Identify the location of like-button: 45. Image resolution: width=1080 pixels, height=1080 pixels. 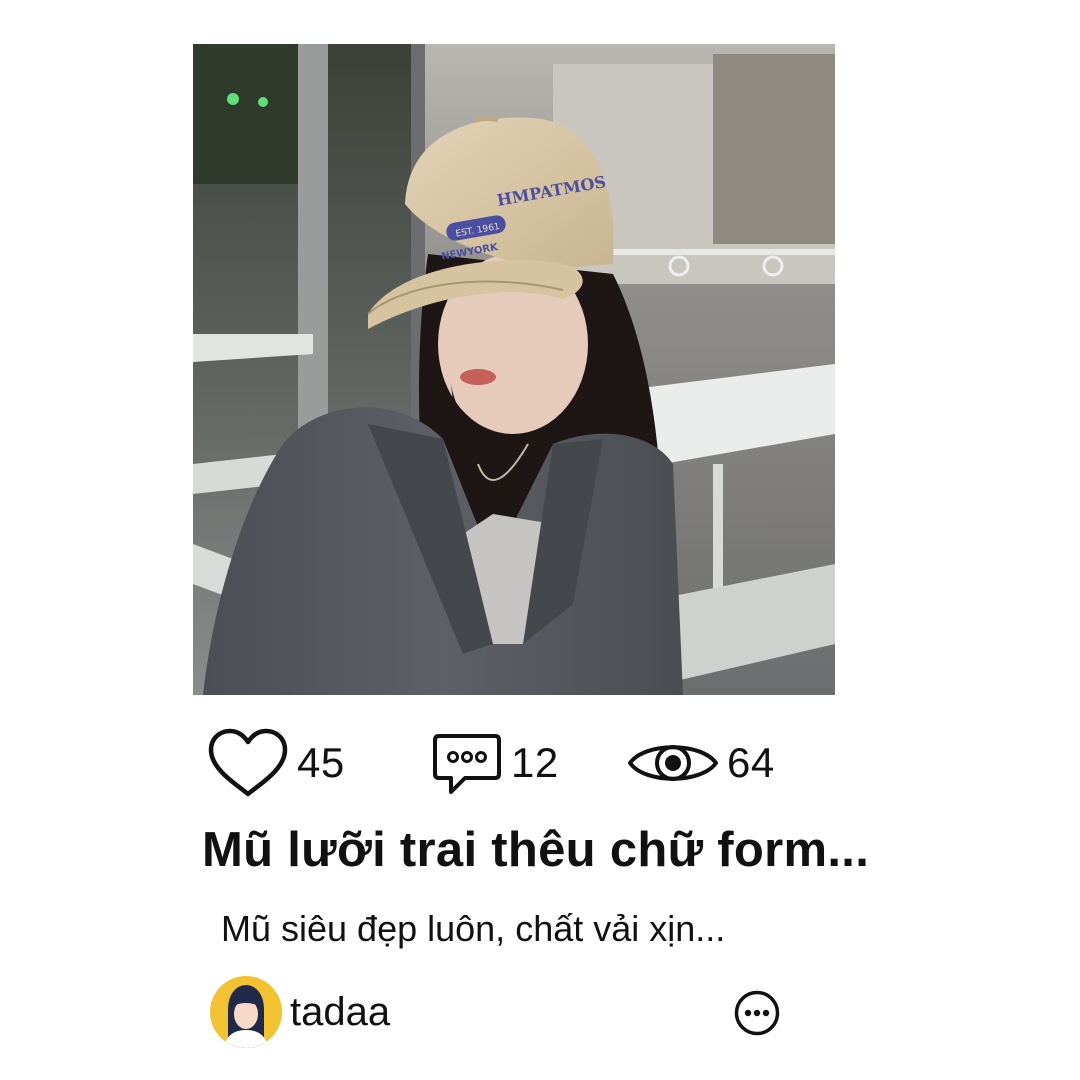
(276, 763).